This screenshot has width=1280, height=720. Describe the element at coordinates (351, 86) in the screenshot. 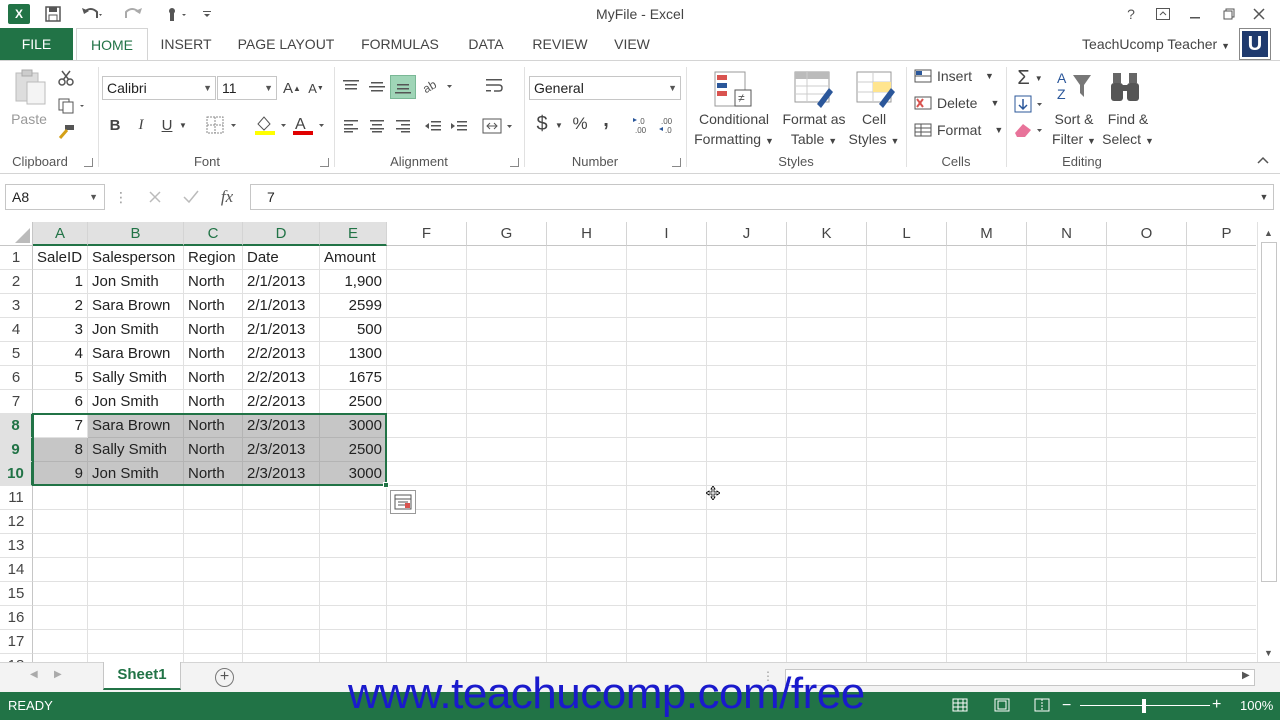

I see `top-align-icon` at that location.